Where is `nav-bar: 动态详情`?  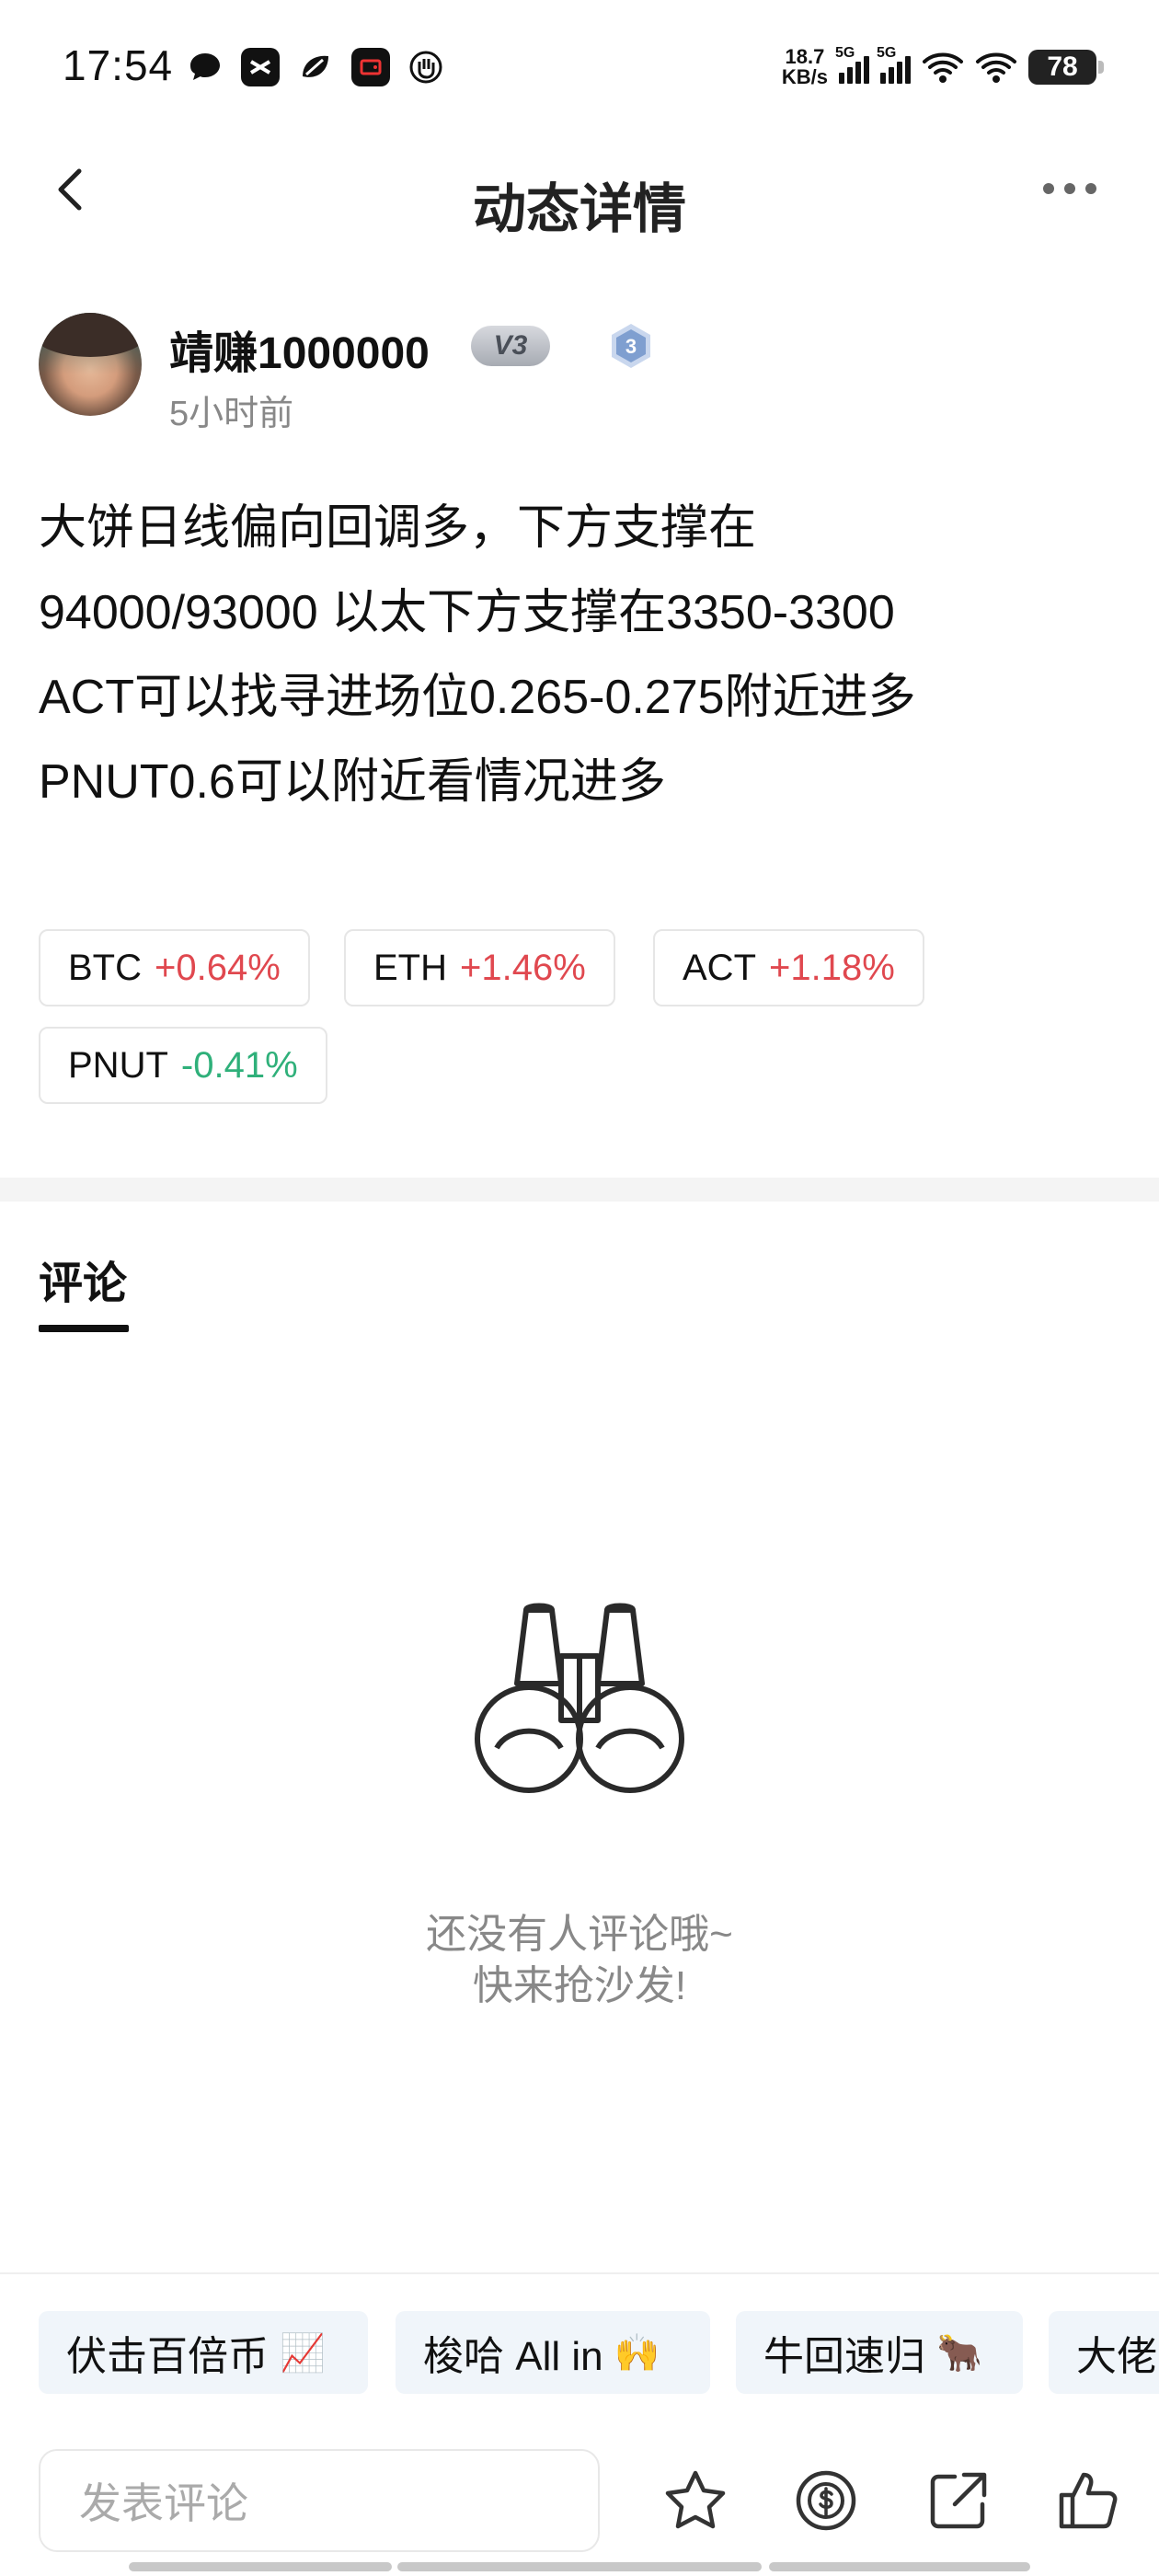
nav-bar: 动态详情 is located at coordinates (579, 193).